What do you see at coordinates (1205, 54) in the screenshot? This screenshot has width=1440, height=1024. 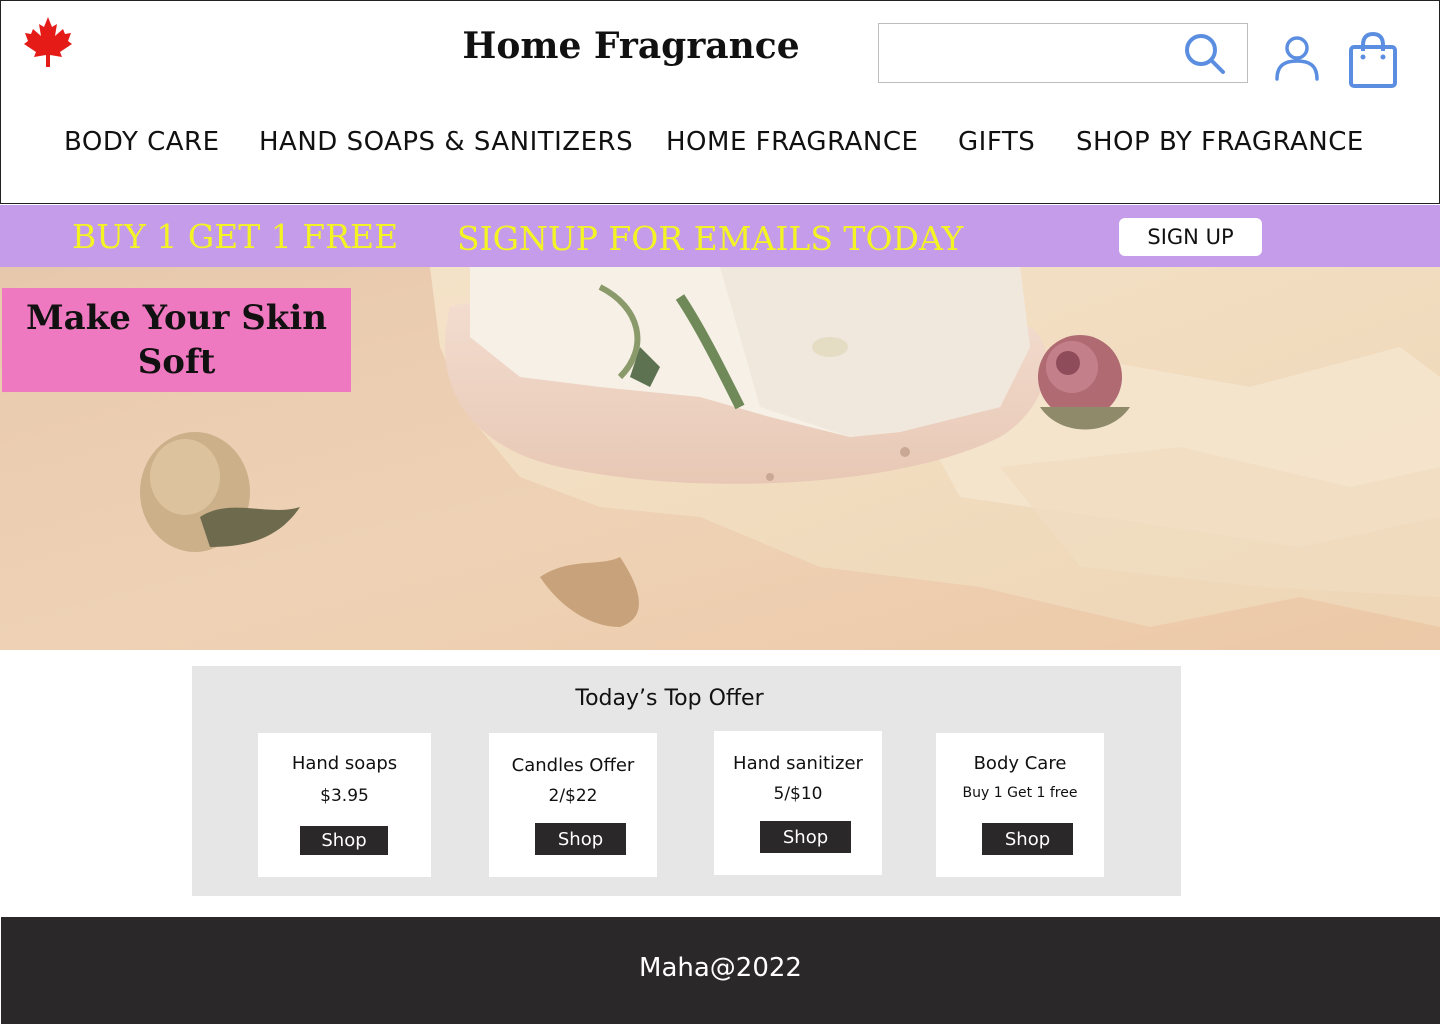 I see `search-icon` at bounding box center [1205, 54].